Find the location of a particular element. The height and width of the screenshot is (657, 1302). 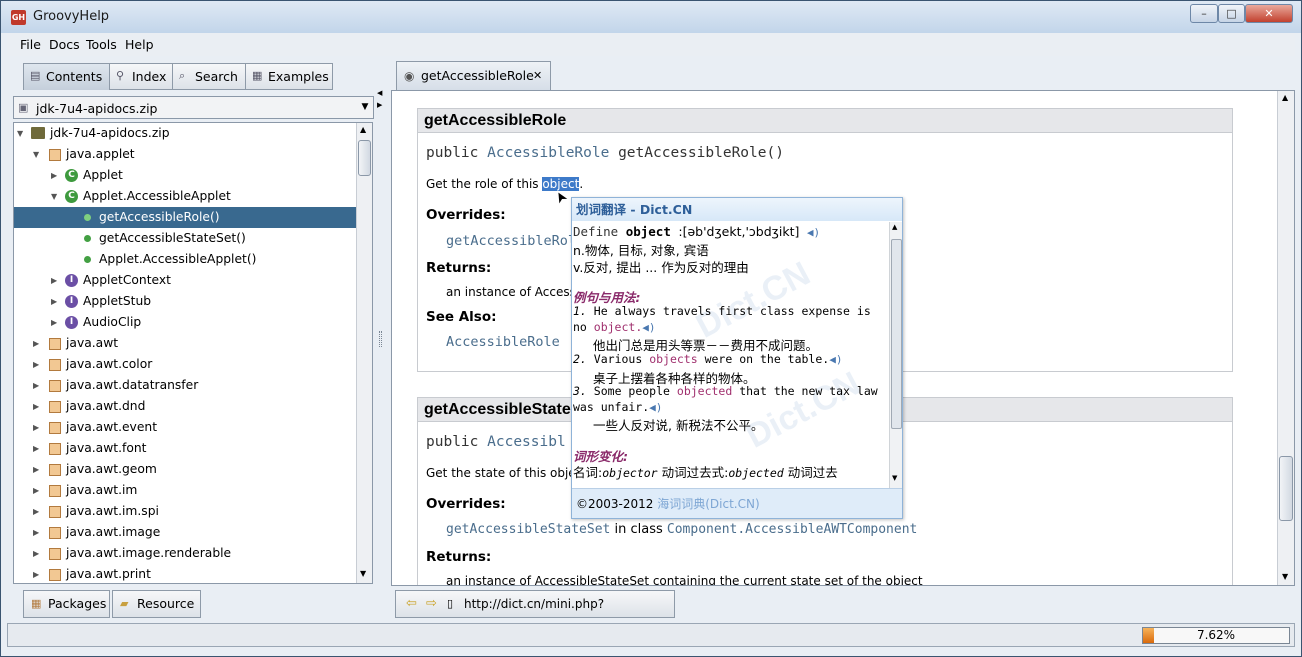

tree-scrollbar: ▲ ▼ is located at coordinates (364, 353).